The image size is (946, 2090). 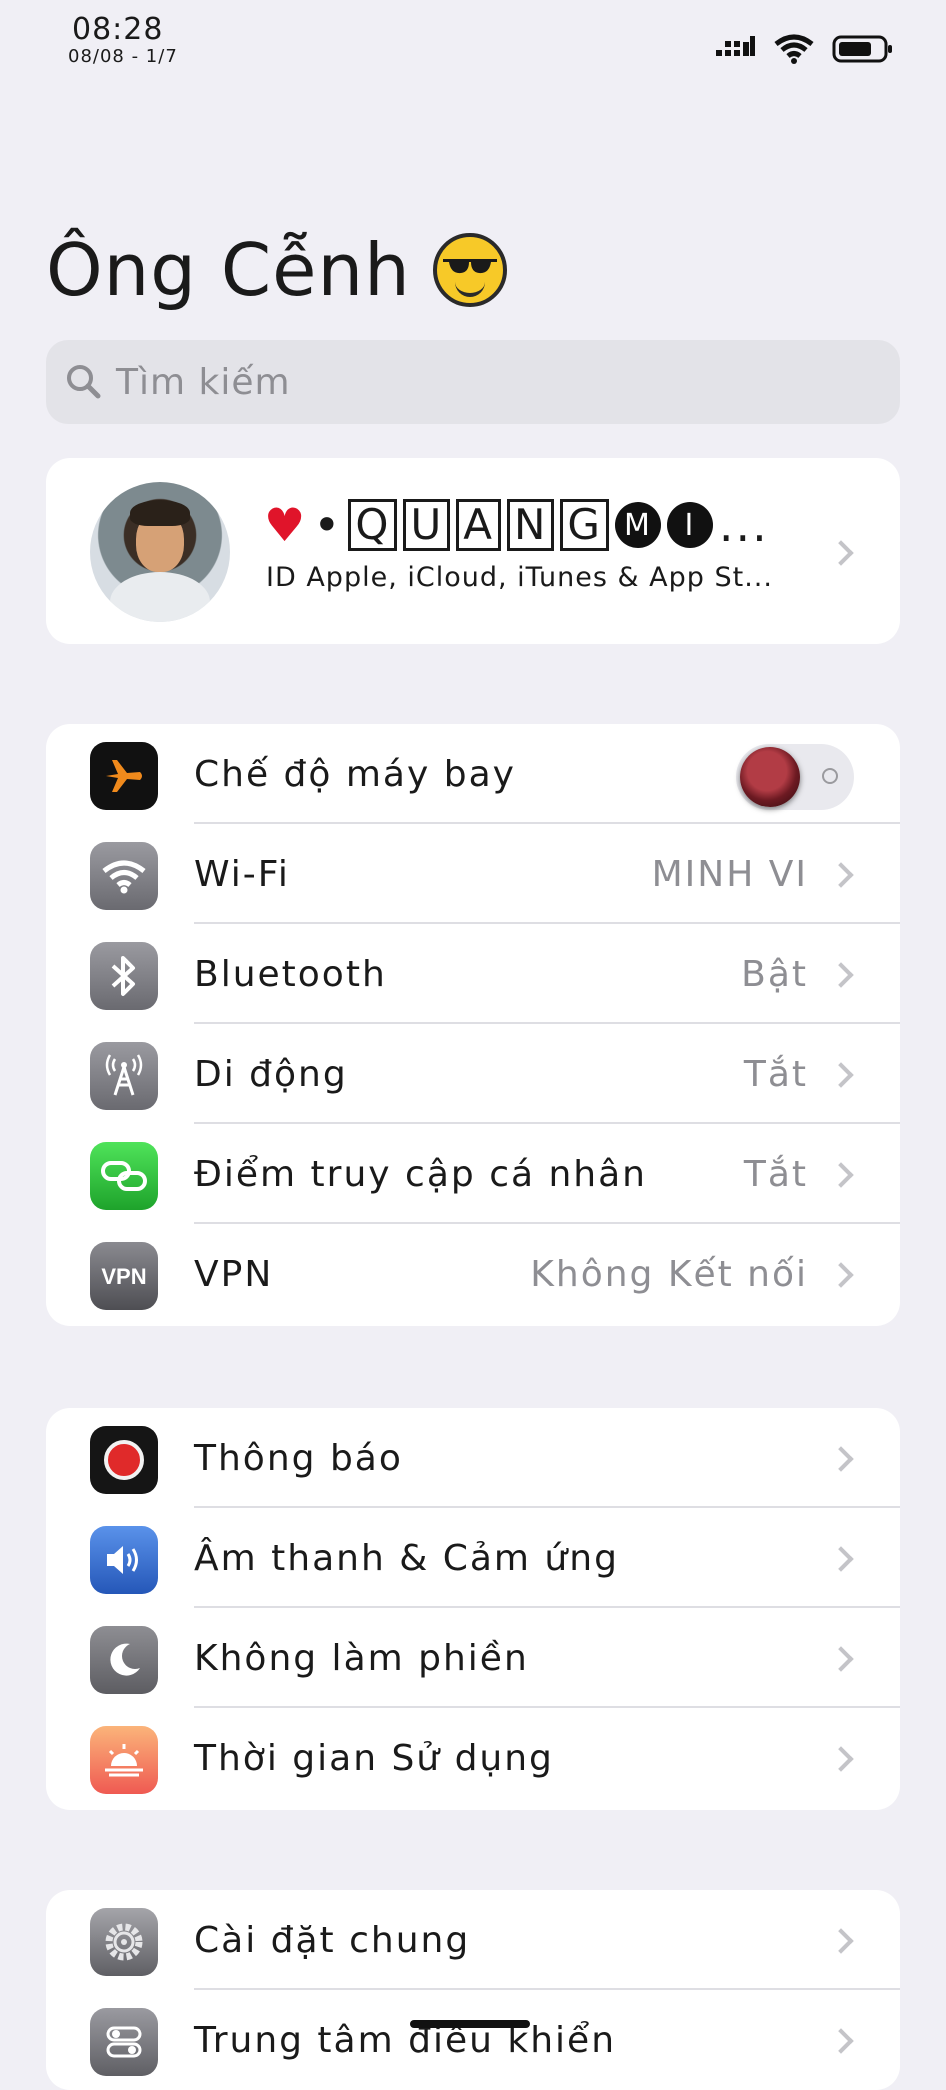 What do you see at coordinates (469, 270) in the screenshot?
I see `sunglasses-emoji-icon` at bounding box center [469, 270].